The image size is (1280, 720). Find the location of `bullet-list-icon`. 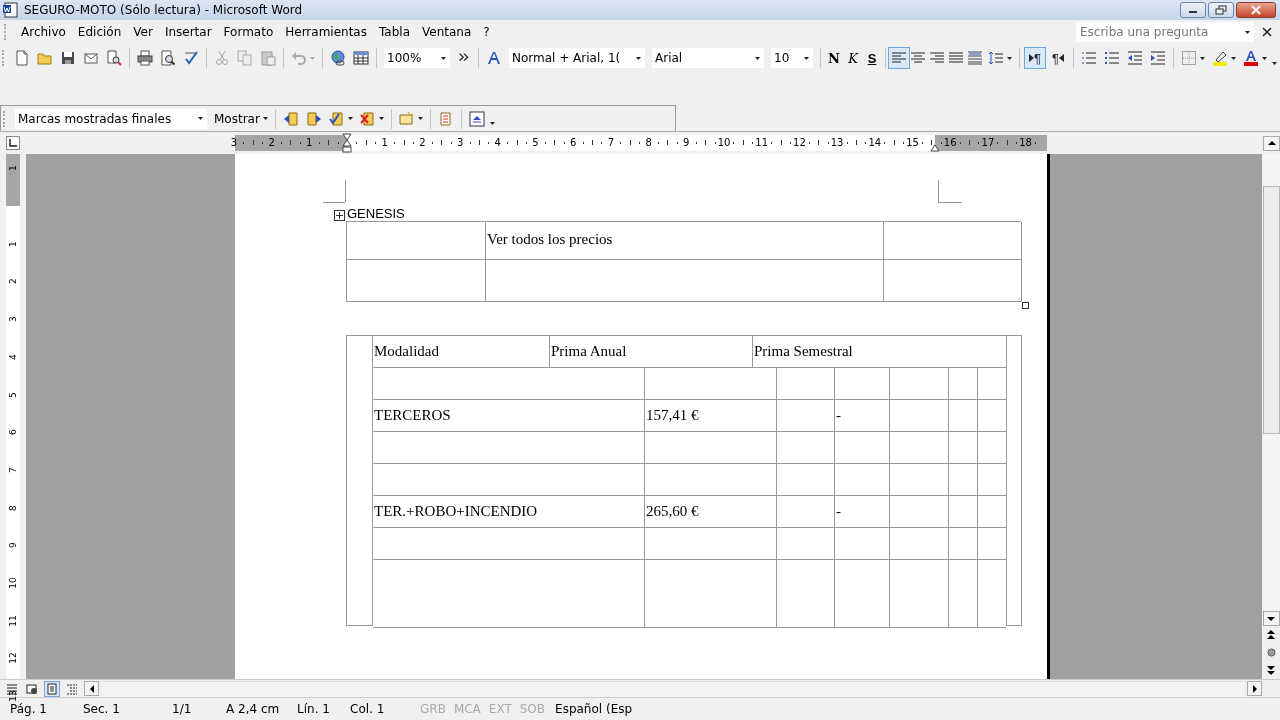

bullet-list-icon is located at coordinates (1112, 58).